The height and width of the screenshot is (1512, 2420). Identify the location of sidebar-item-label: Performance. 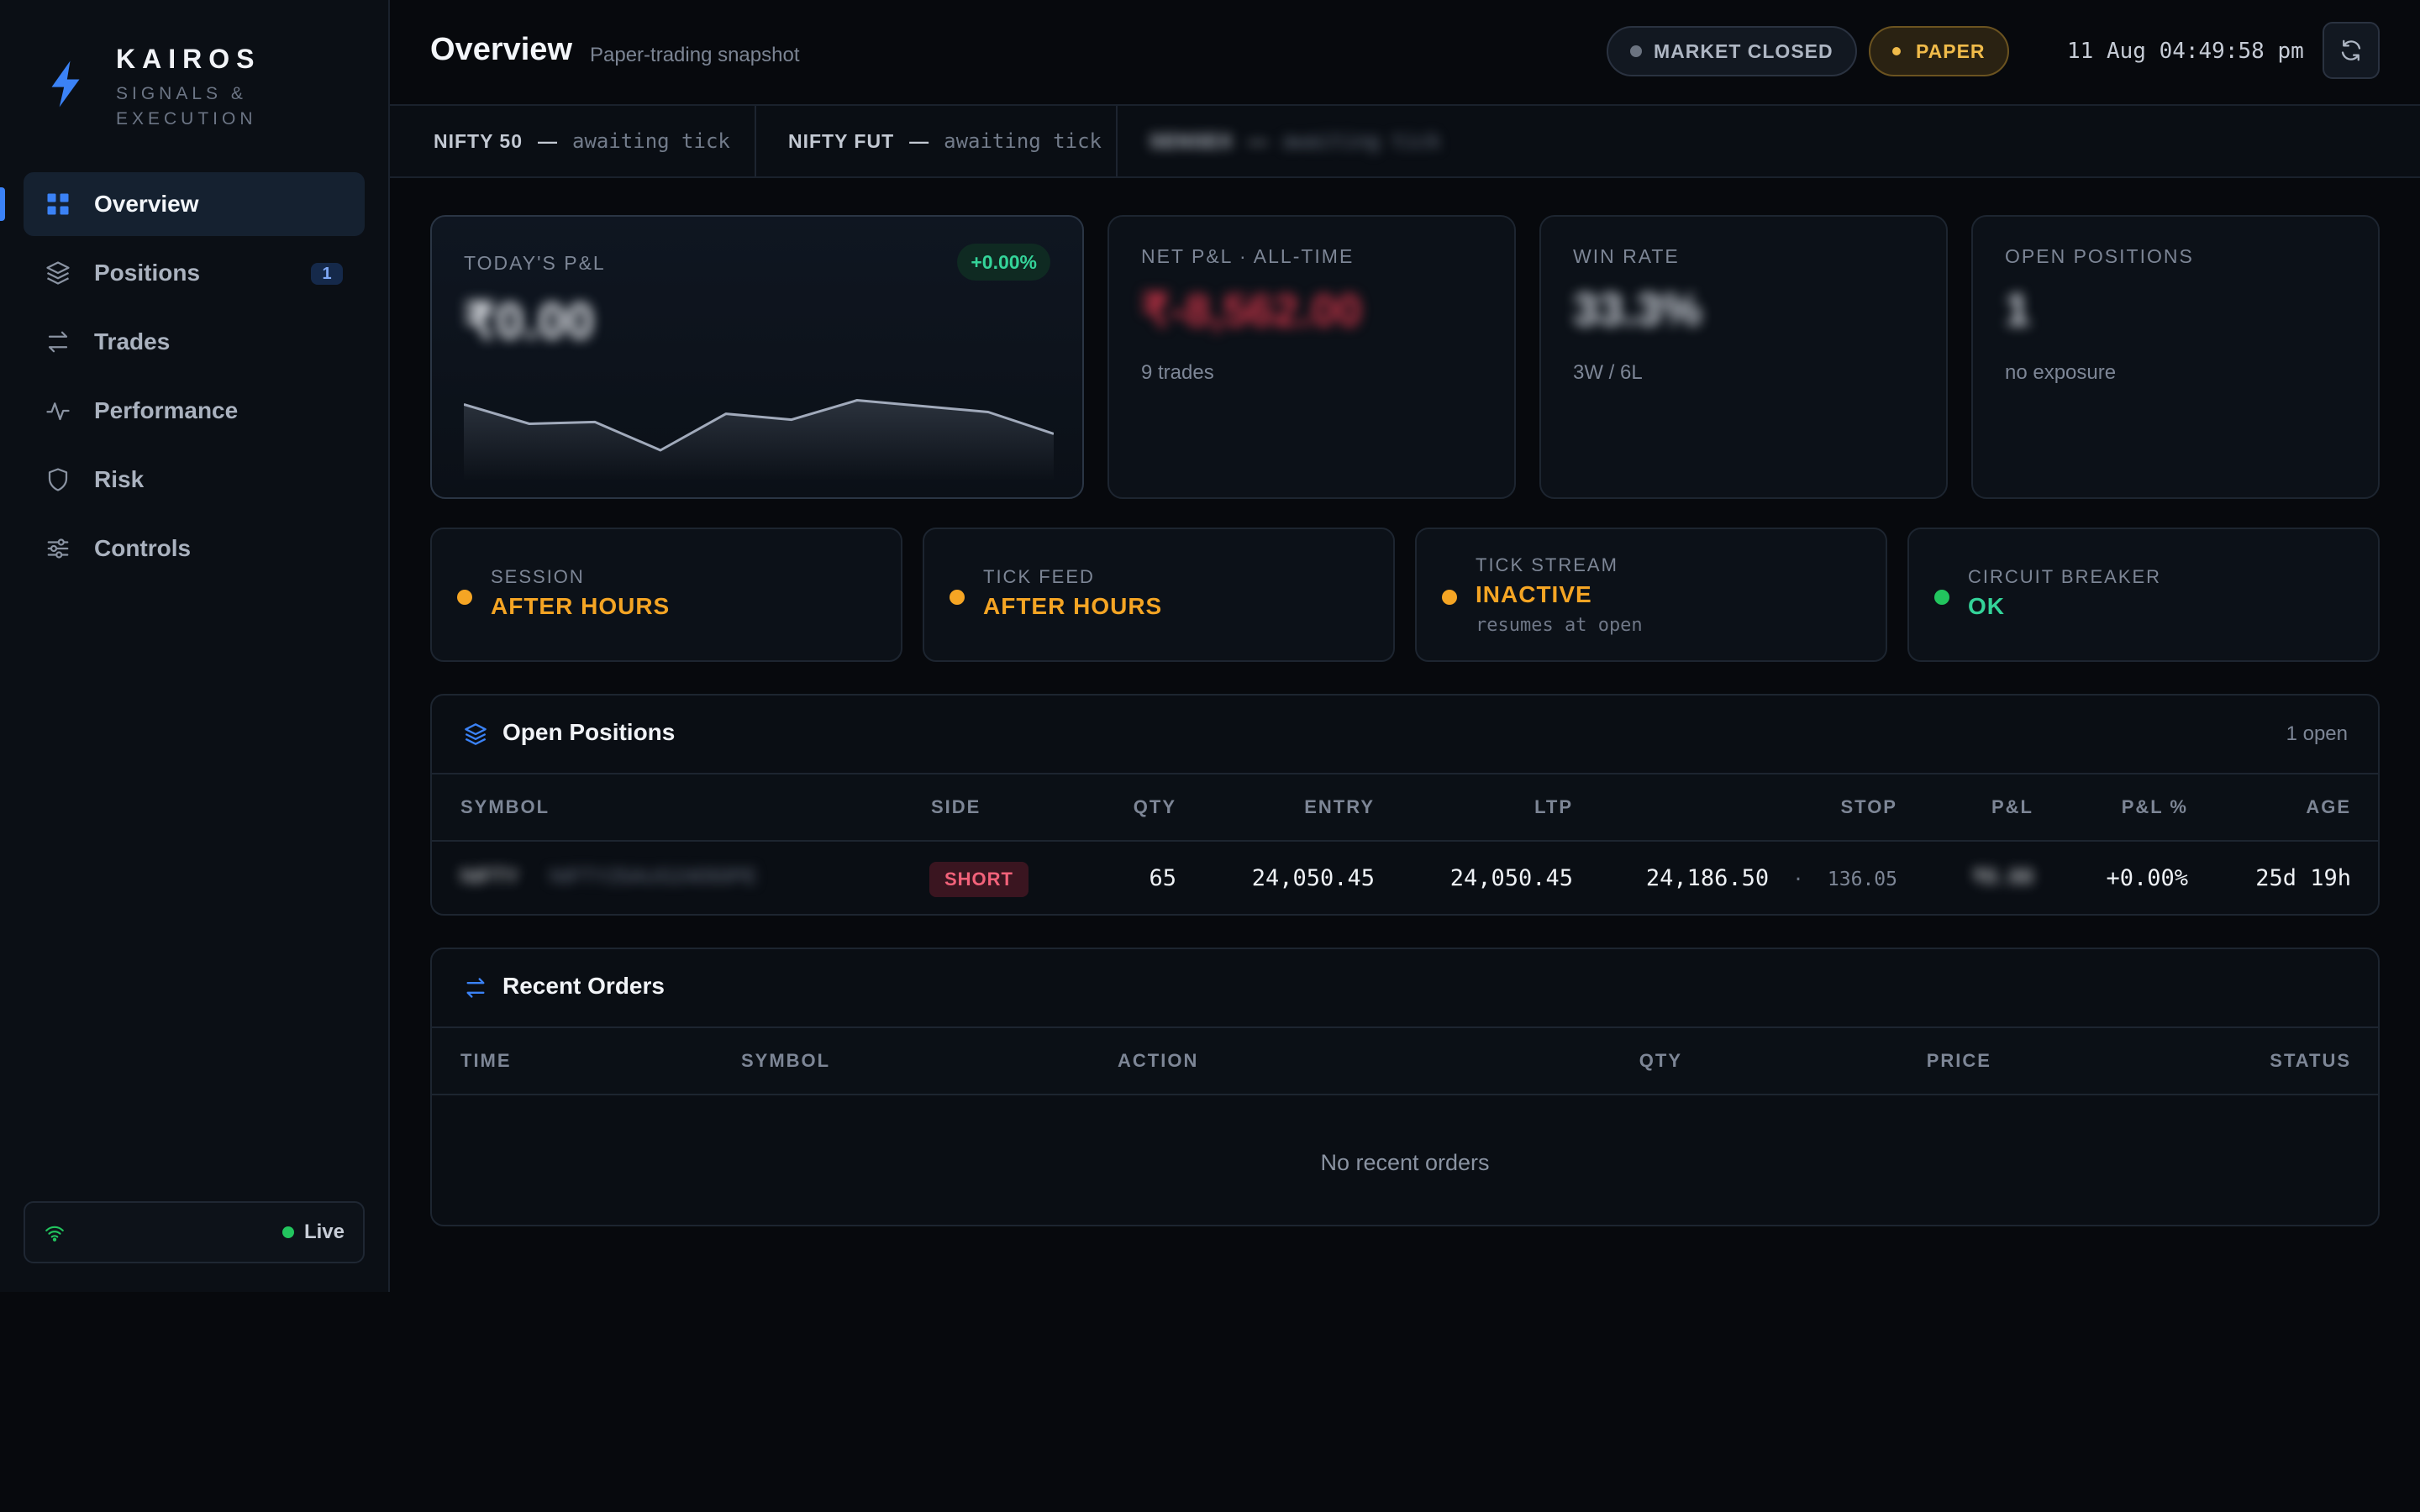
(166, 410).